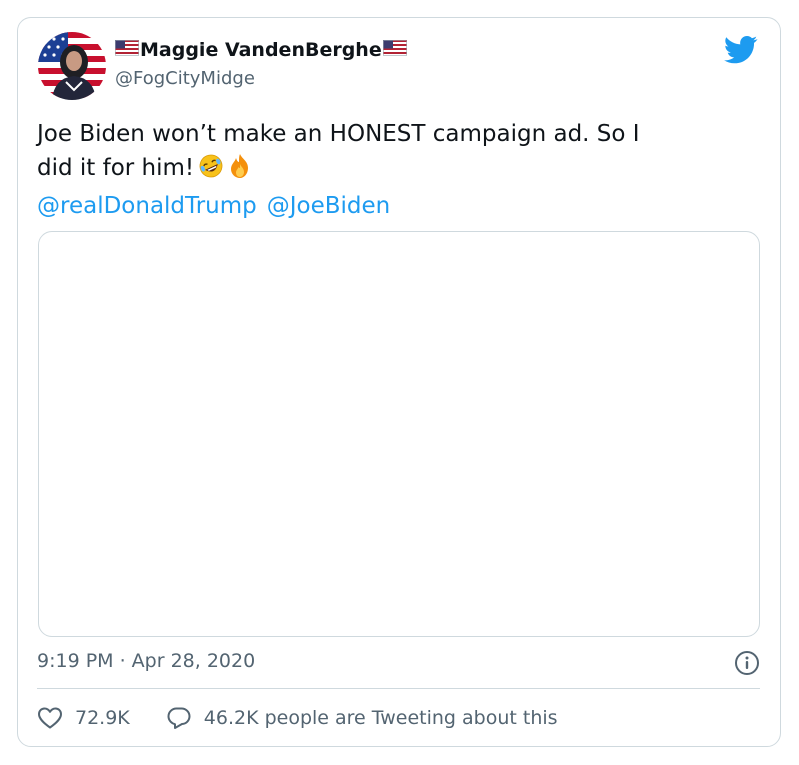 The height and width of the screenshot is (765, 799). What do you see at coordinates (329, 206) in the screenshot?
I see `mention-link: @JoeBiden` at bounding box center [329, 206].